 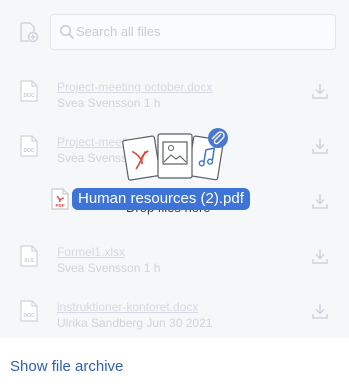 I want to click on show-file-archive-link: Show file archive, so click(x=66, y=366).